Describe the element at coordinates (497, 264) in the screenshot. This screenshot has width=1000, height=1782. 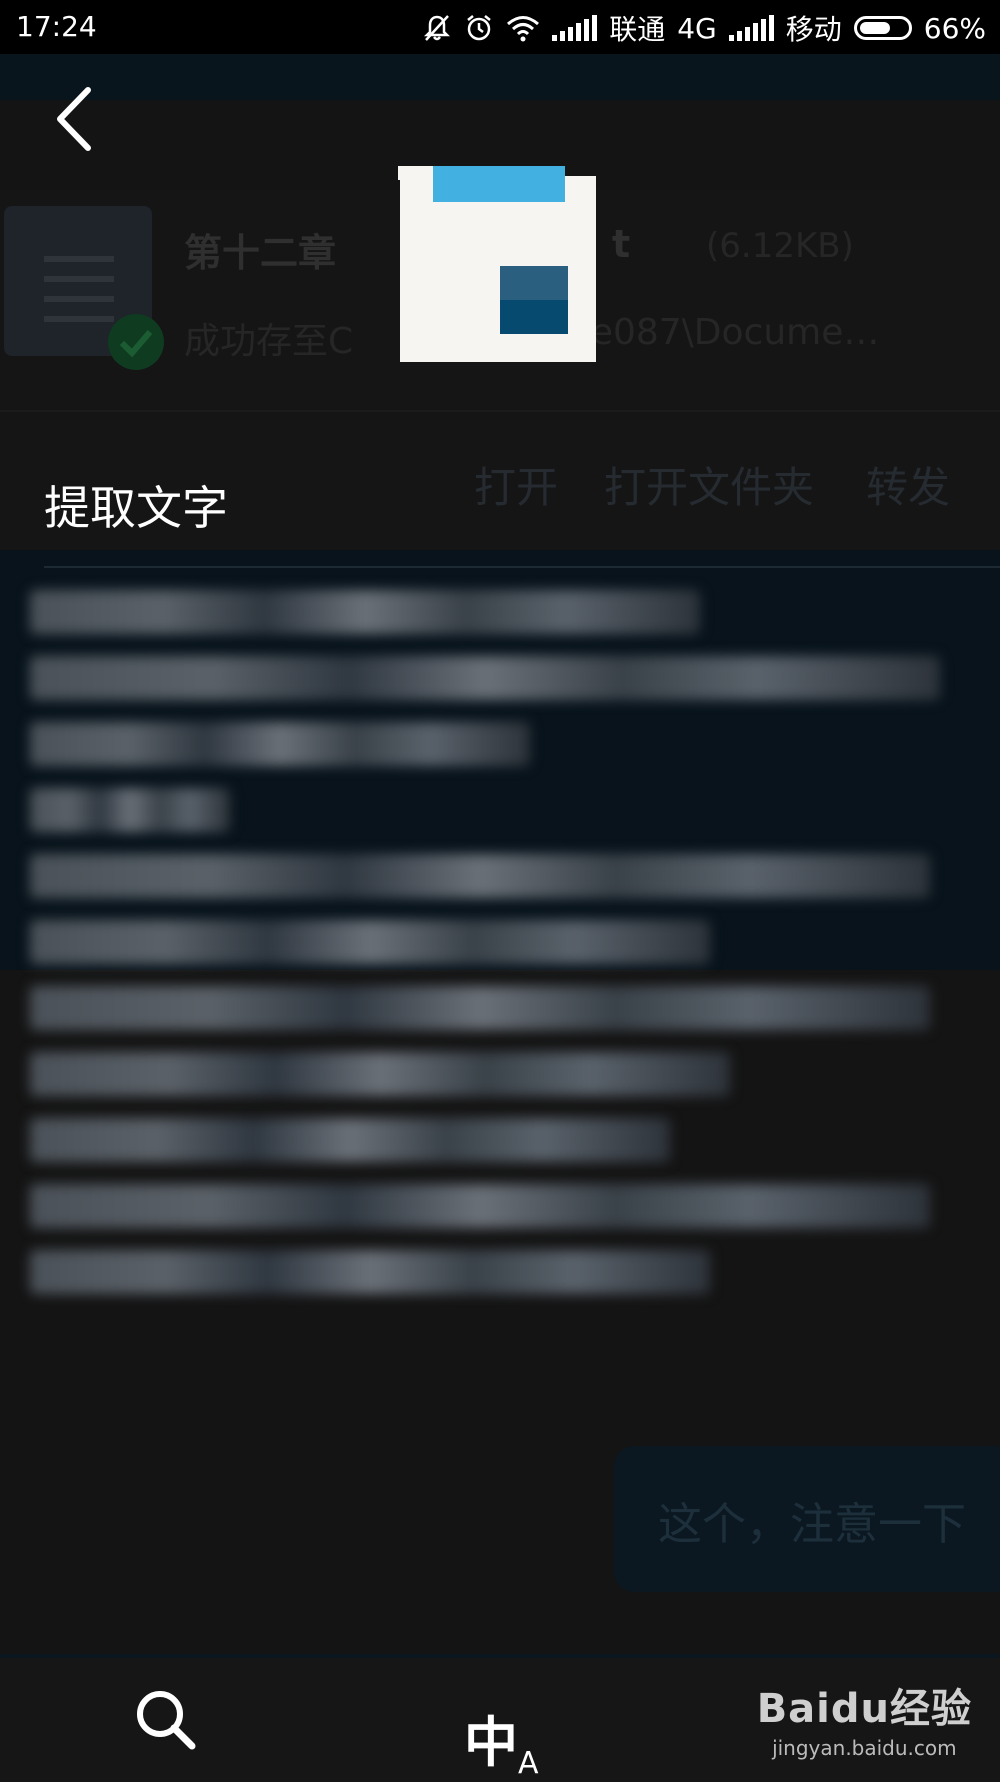
I see `app-logo-icon` at that location.